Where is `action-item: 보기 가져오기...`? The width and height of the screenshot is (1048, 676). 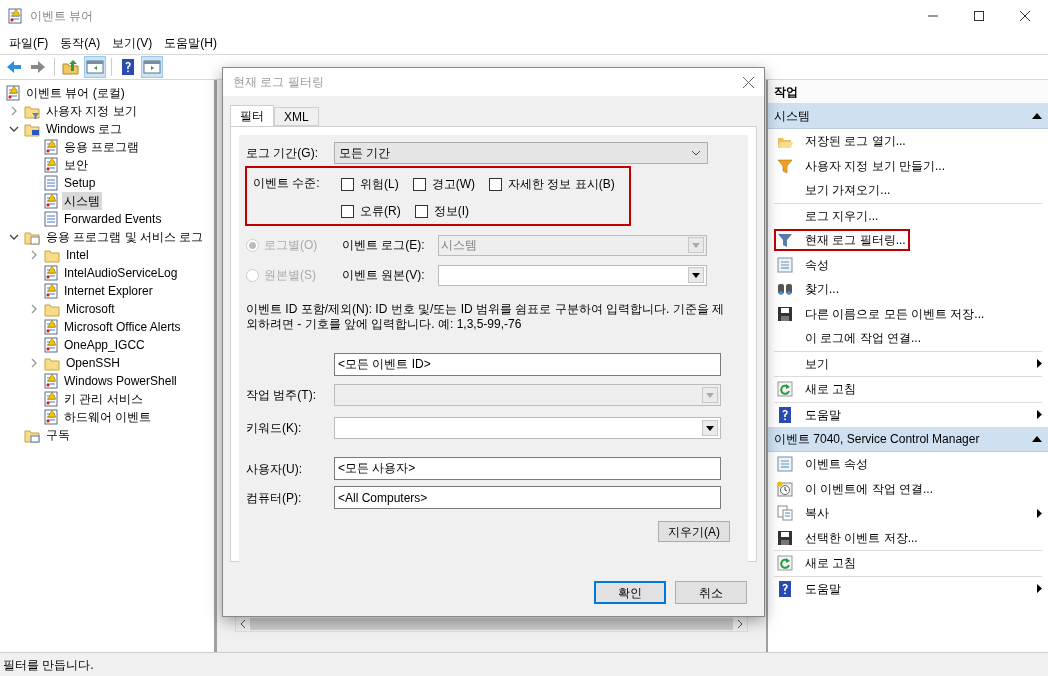
action-item: 보기 가져오기... is located at coordinates (834, 190).